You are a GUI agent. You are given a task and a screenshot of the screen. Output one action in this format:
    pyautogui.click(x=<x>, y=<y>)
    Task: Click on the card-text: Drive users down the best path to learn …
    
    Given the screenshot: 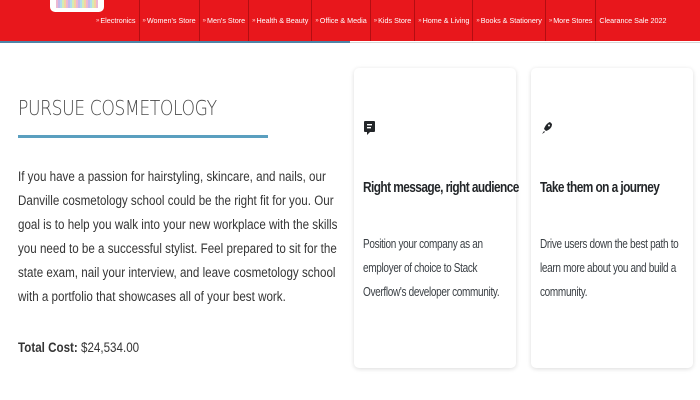 What is the action you would take?
    pyautogui.click(x=609, y=268)
    